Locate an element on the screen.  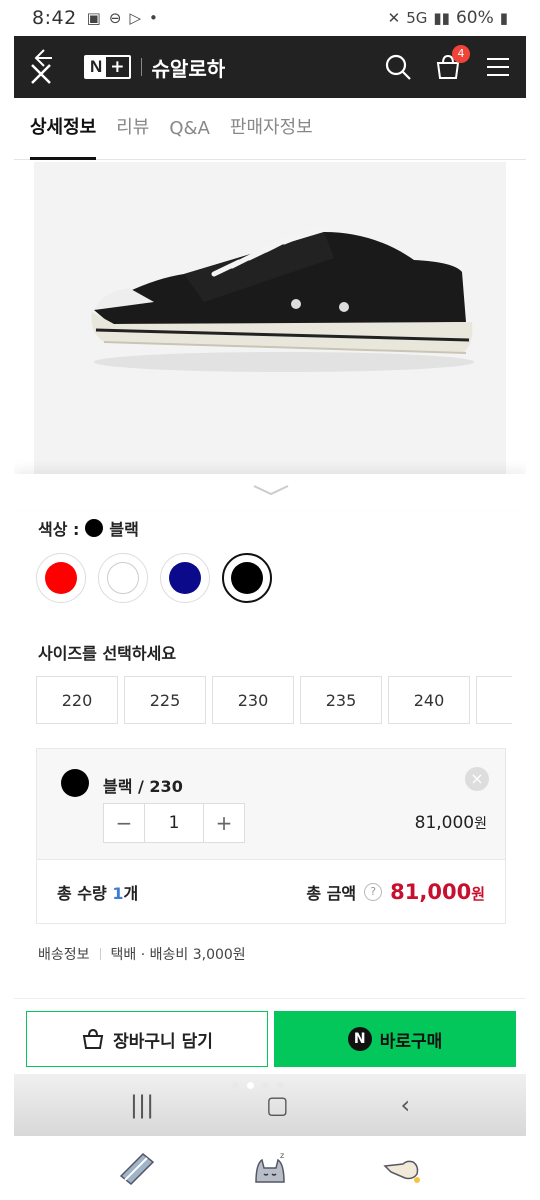
store-name: 슈알로하 is located at coordinates (189, 67).